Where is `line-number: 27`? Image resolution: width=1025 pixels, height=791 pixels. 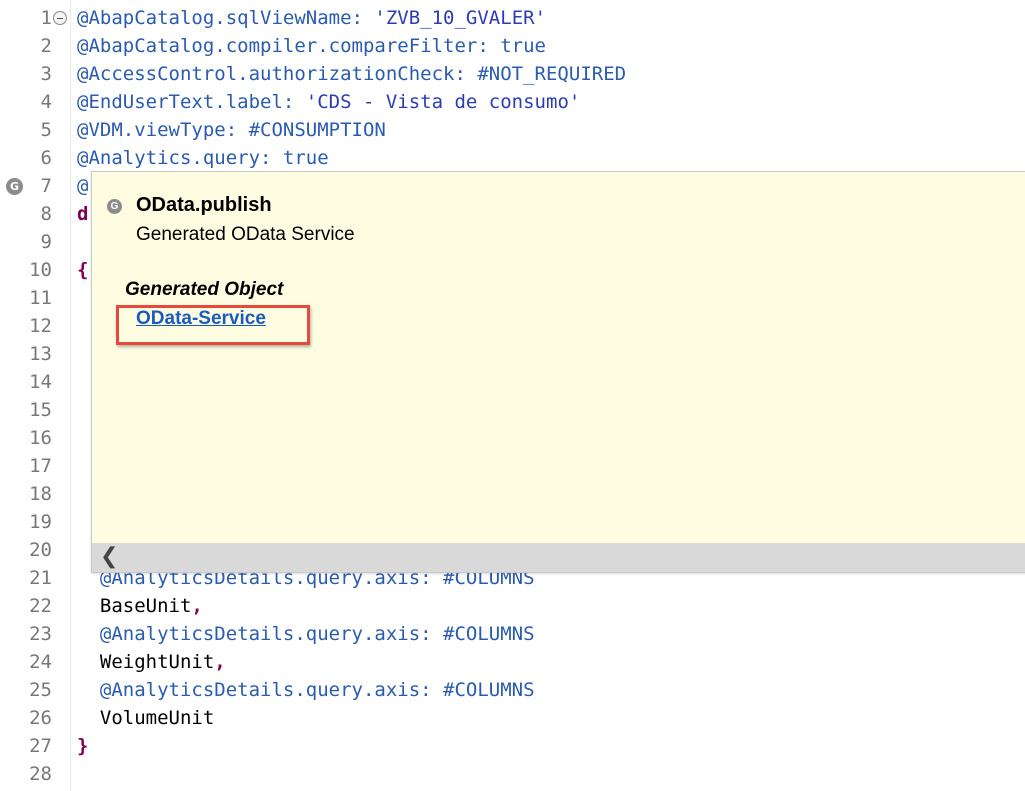
line-number: 27 is located at coordinates (40, 746).